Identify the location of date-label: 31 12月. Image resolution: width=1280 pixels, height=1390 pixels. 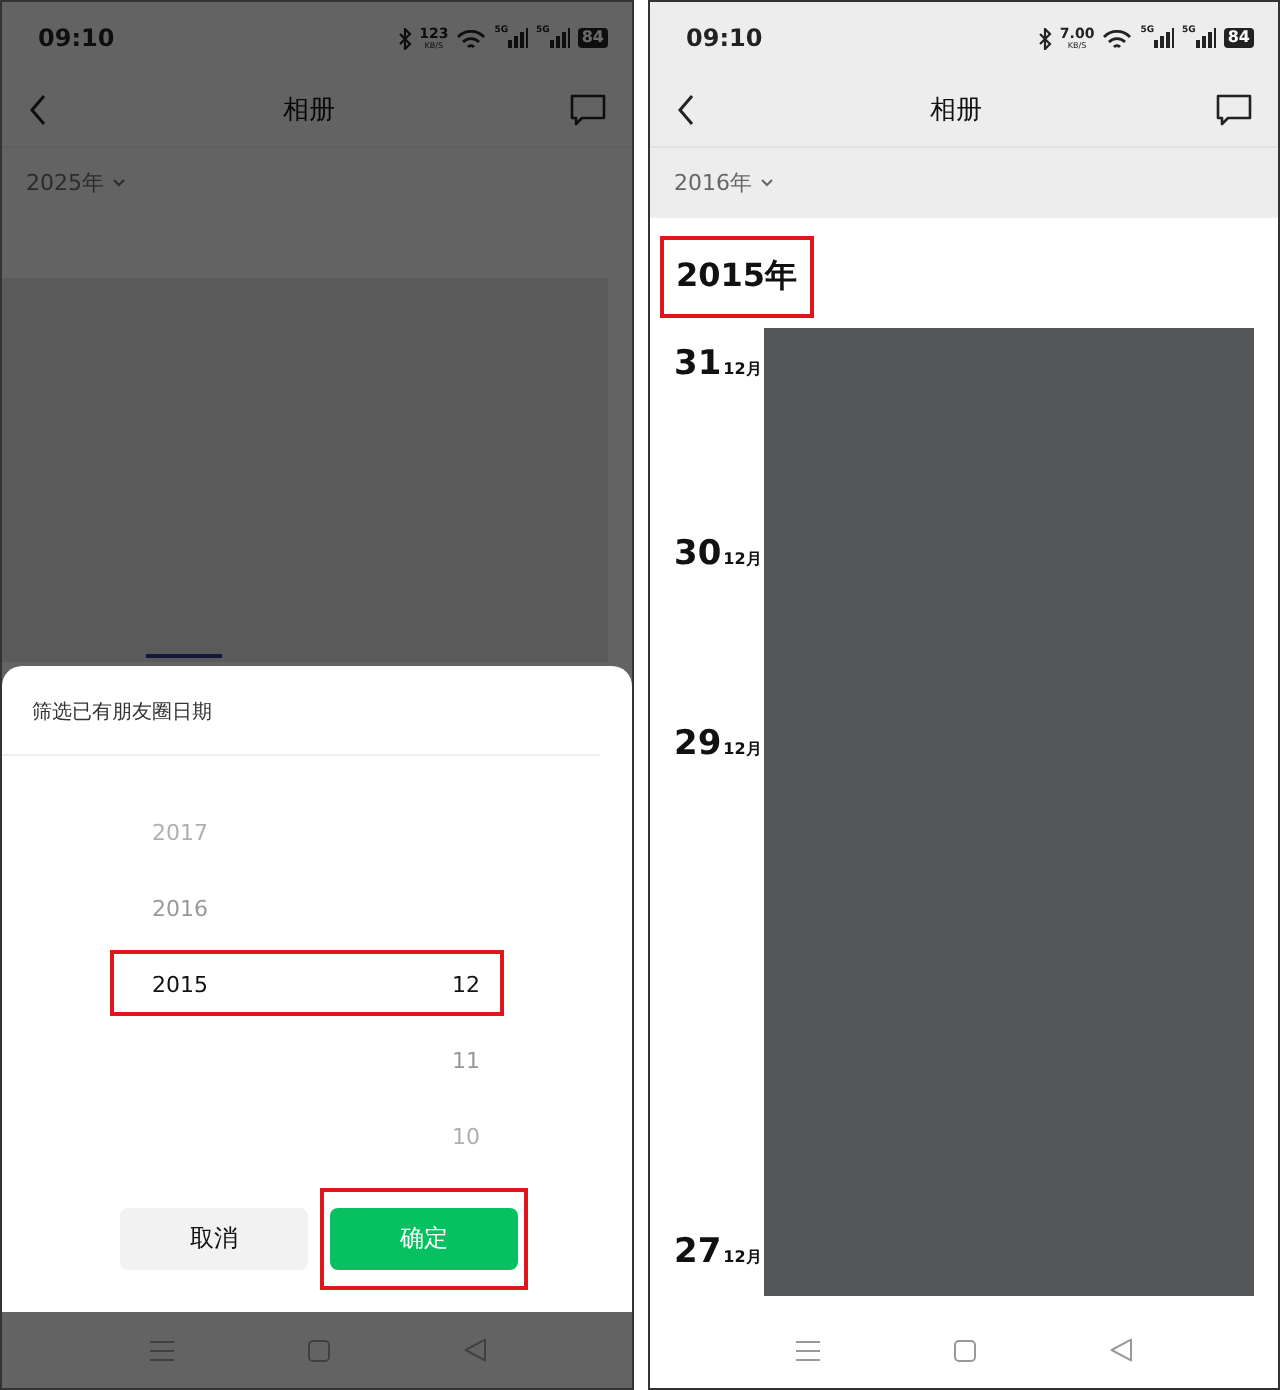
(719, 365).